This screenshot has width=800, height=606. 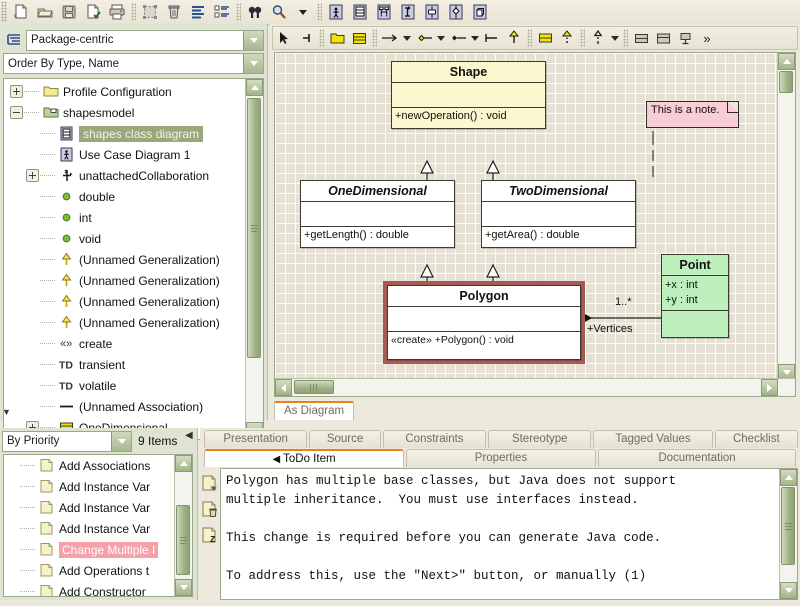 I want to click on open-icon, so click(x=45, y=12).